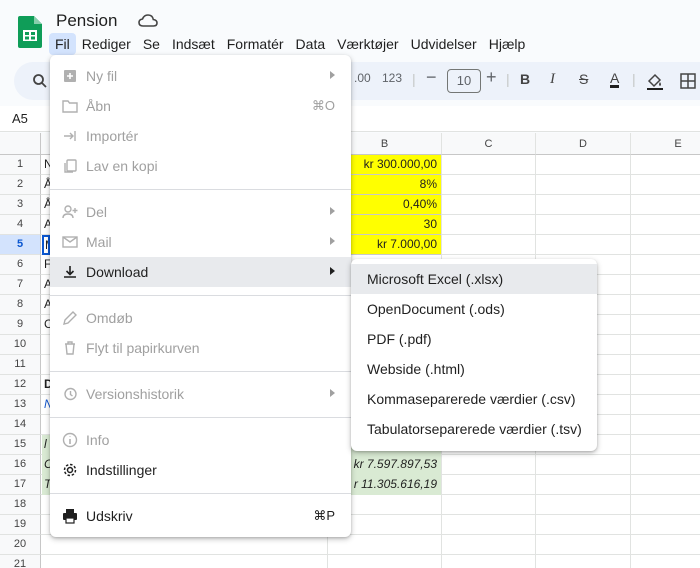 The height and width of the screenshot is (568, 700). I want to click on menu-edit: Rediger, so click(106, 44).